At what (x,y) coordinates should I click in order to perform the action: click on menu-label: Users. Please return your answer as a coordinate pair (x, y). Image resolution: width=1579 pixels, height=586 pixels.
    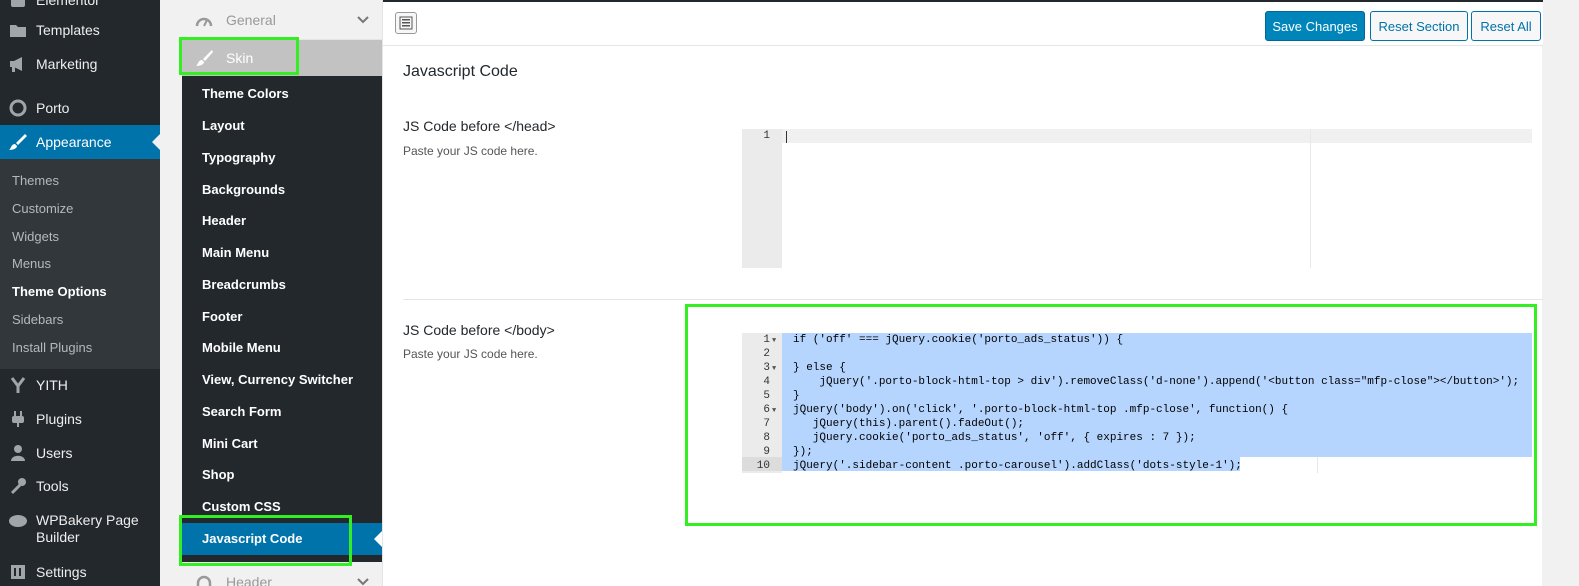
    Looking at the image, I should click on (54, 453).